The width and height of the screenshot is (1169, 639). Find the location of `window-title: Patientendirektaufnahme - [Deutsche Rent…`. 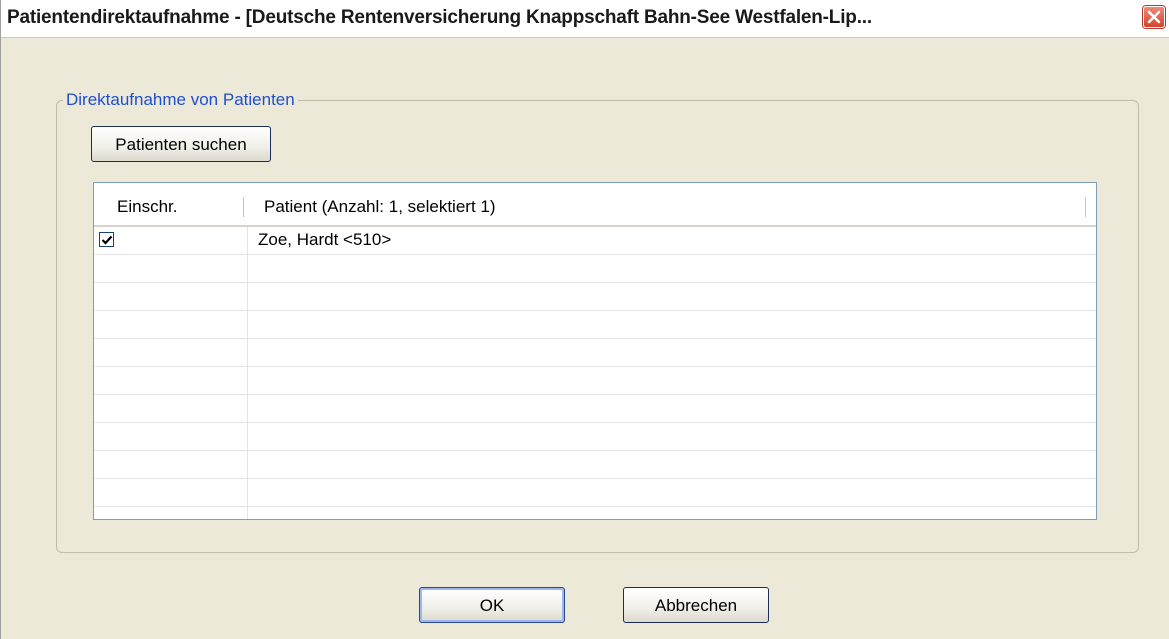

window-title: Patientendirektaufnahme - [Deutsche Rent… is located at coordinates (439, 17).